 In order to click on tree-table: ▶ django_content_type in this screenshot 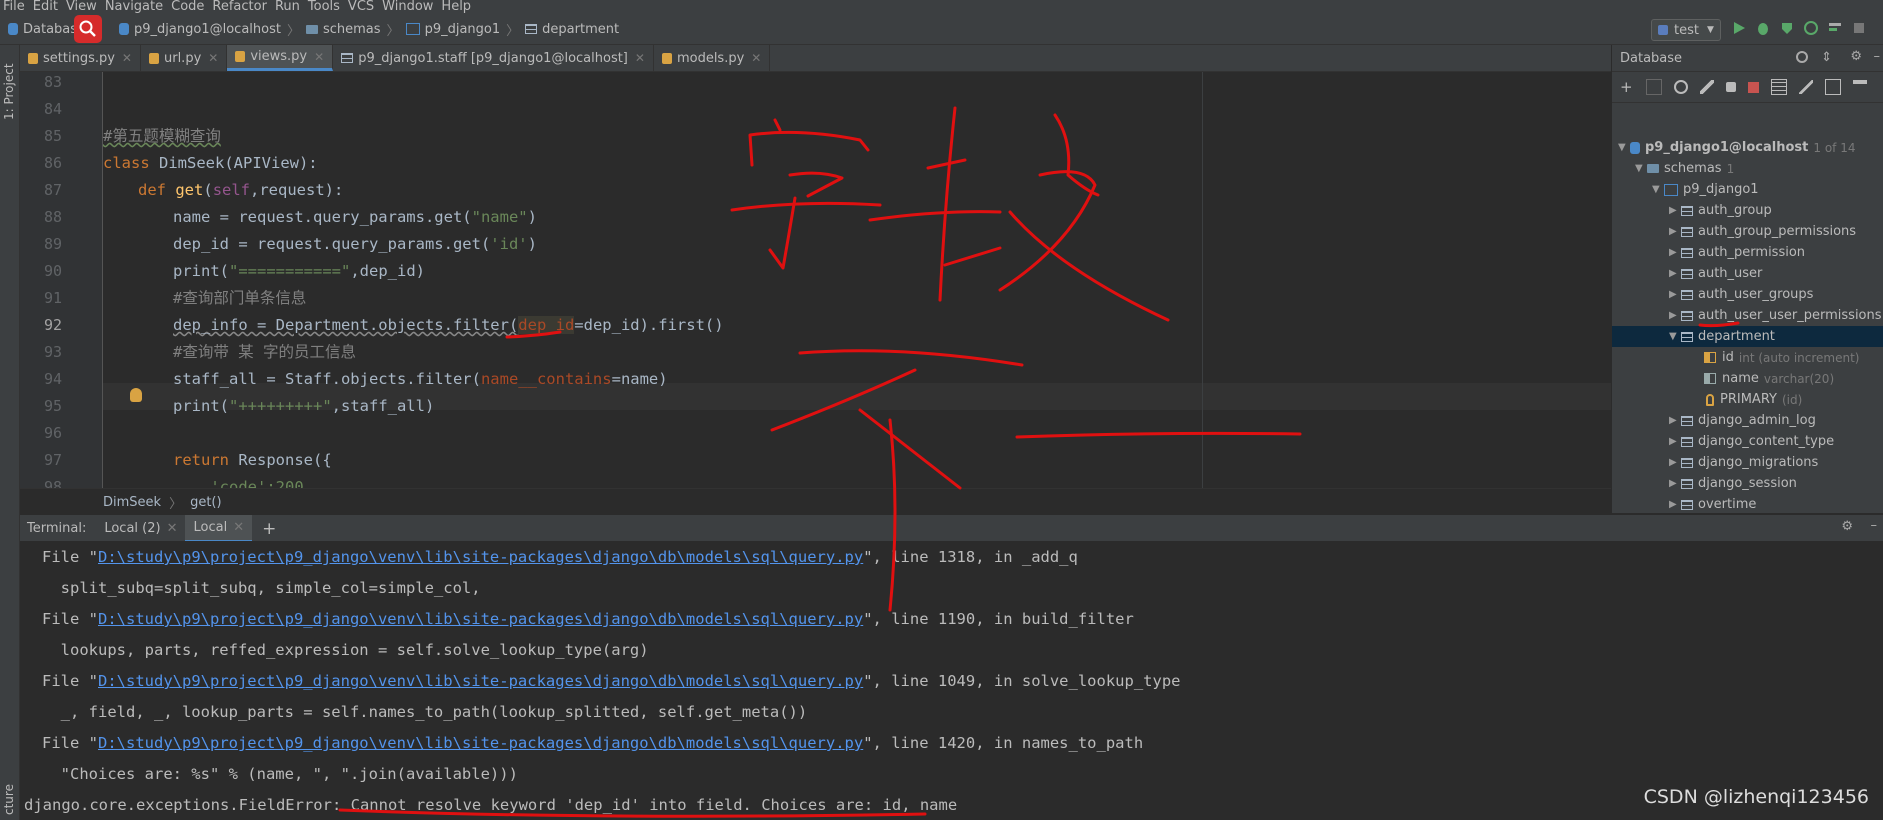, I will do `click(1776, 441)`.